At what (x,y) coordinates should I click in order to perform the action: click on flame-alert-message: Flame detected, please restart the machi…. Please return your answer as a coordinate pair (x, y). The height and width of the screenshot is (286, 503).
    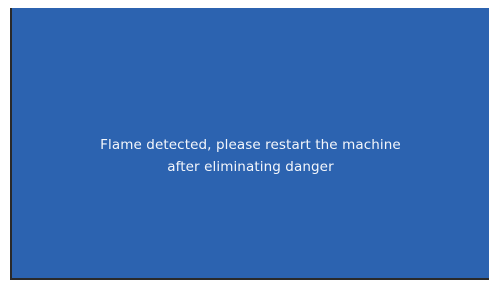
    Looking at the image, I should click on (250, 156).